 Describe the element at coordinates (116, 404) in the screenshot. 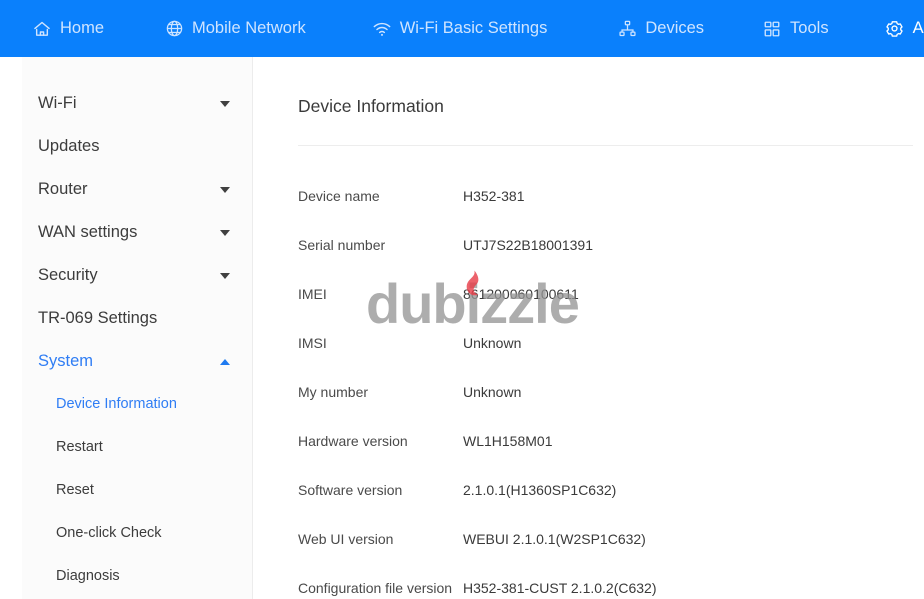

I see `sidebar-sublabel-device-information: Device Information` at that location.